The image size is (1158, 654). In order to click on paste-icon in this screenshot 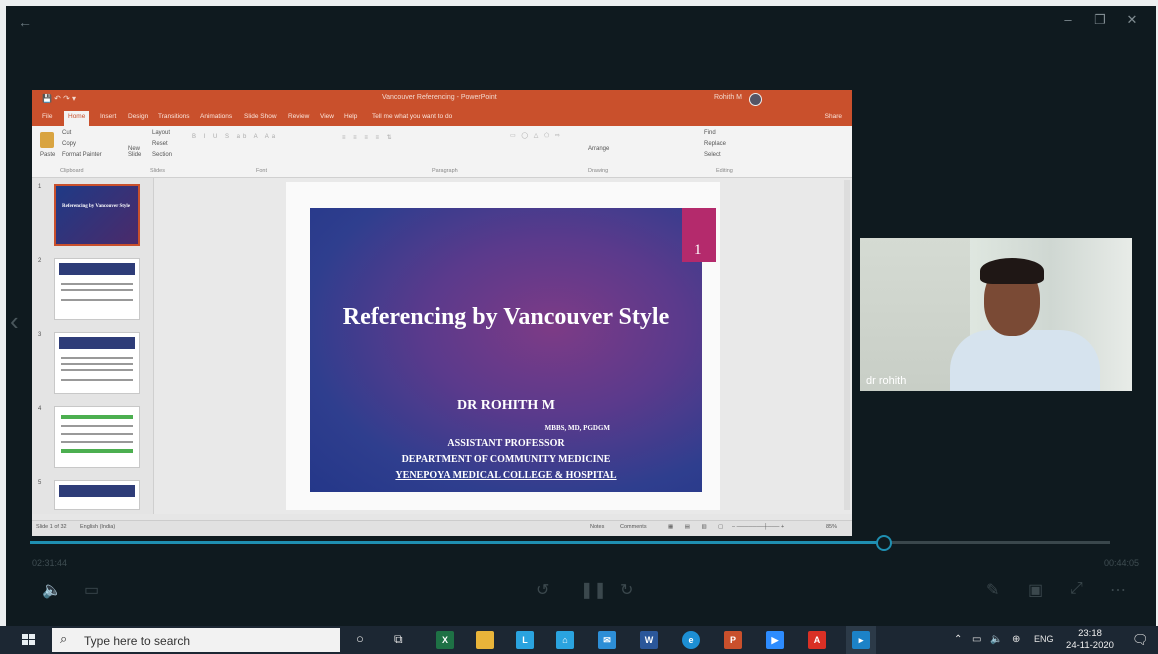, I will do `click(47, 140)`.